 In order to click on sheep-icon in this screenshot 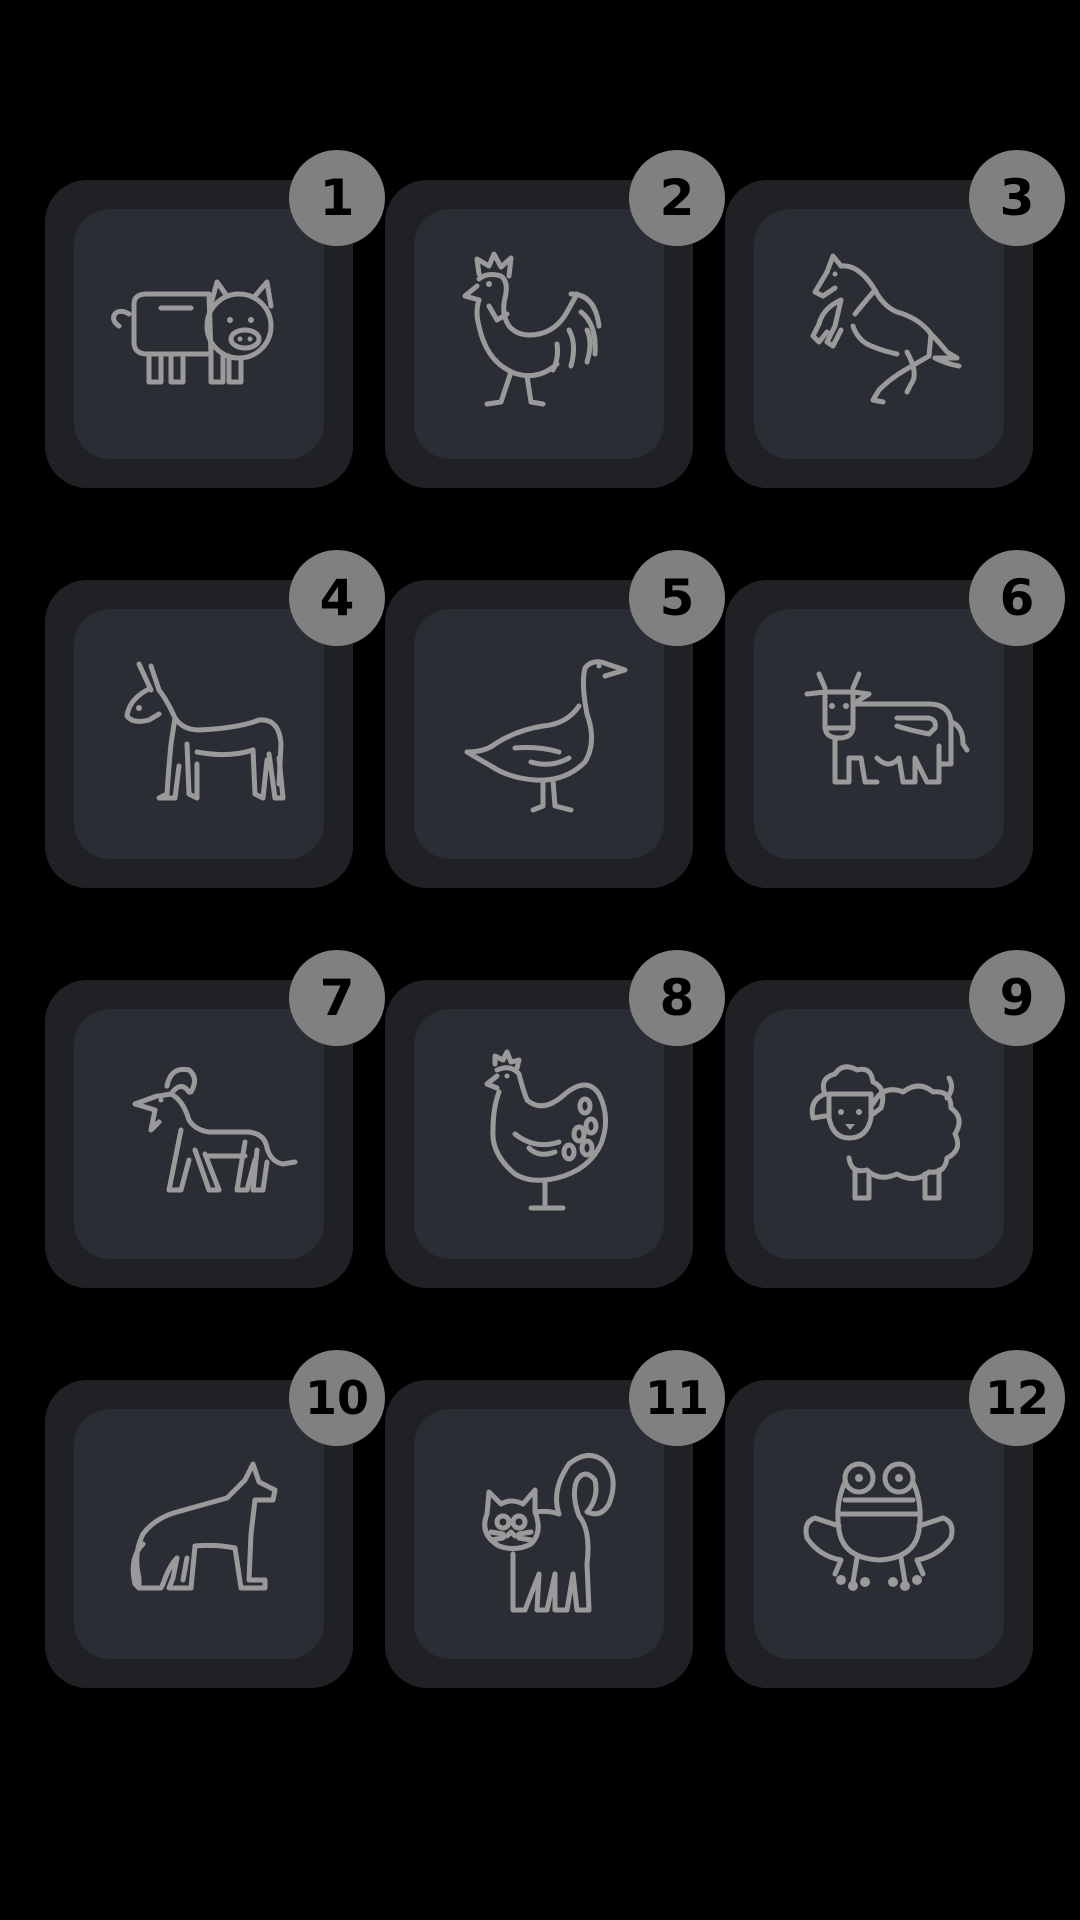, I will do `click(885, 1132)`.